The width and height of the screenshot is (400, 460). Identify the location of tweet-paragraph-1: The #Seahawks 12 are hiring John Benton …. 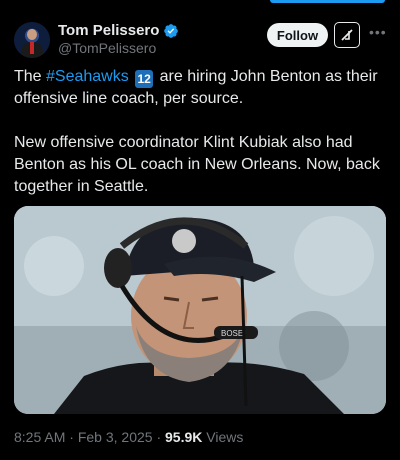
(200, 88).